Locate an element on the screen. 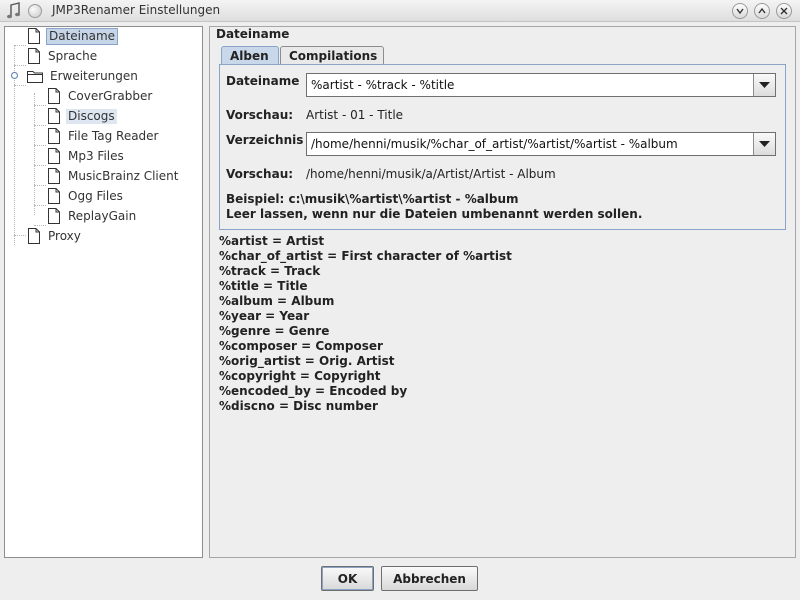 The width and height of the screenshot is (800, 600). window-menu-icon is located at coordinates (35, 11).